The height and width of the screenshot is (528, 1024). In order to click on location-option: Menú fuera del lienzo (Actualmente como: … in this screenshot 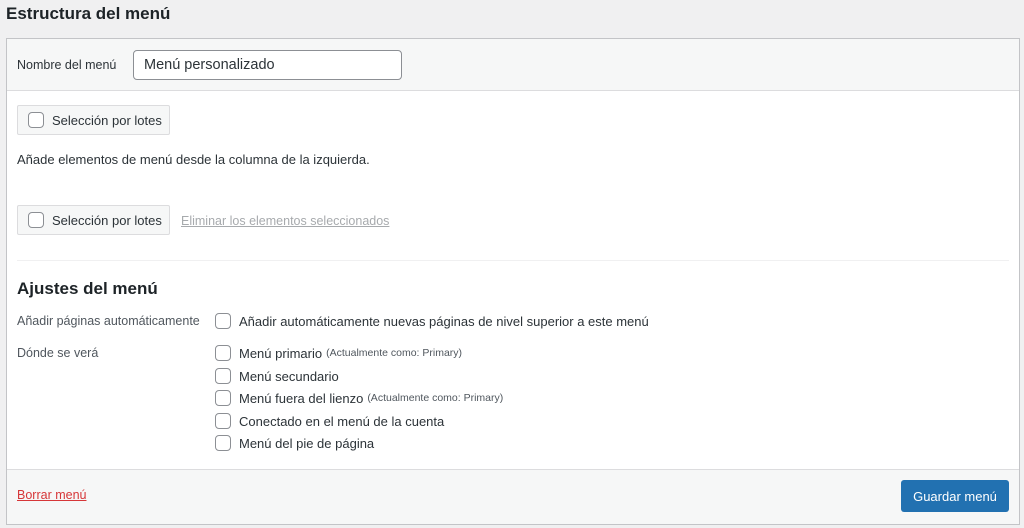, I will do `click(359, 398)`.